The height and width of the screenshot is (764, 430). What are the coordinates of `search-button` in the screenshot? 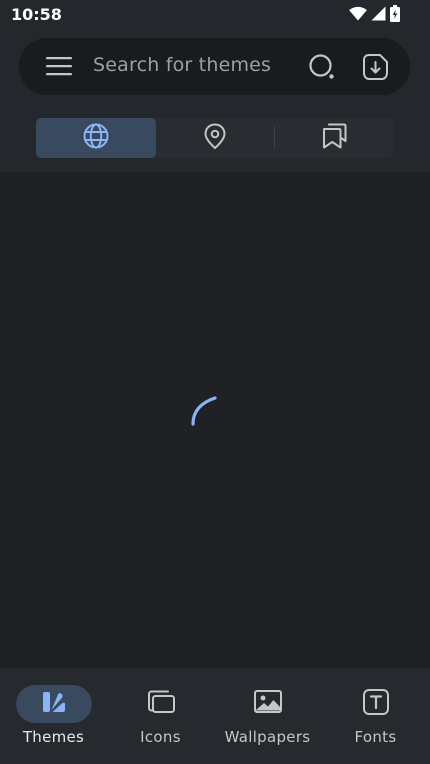 It's located at (322, 67).